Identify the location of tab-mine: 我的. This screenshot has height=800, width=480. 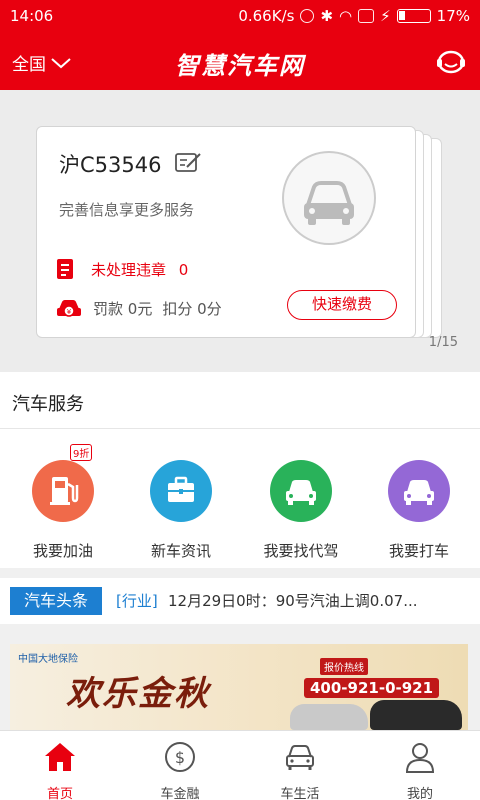
(420, 765).